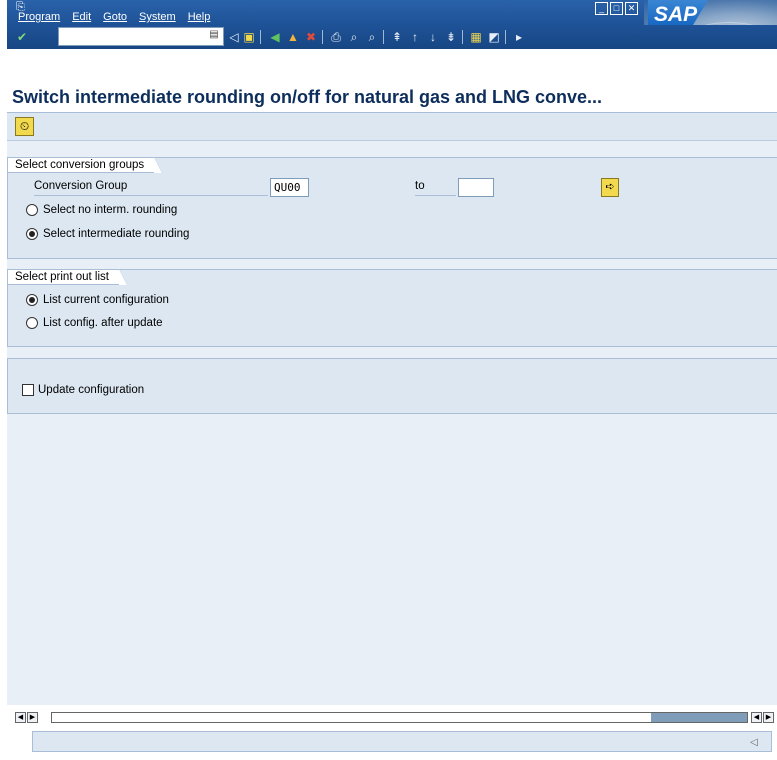  I want to click on radio-intermediate-rounding, so click(32, 234).